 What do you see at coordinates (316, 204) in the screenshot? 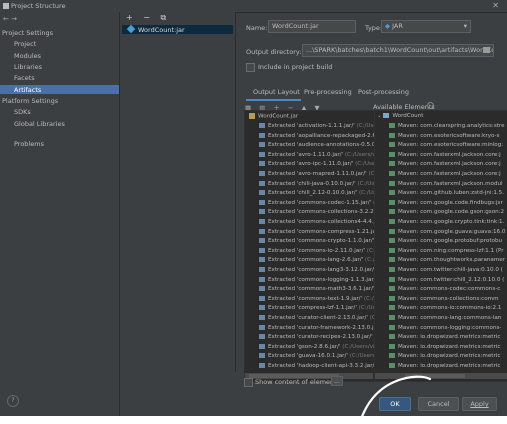
I see `extracted-item: Extracted 'commons-codec-1.15.jar/' (C:/` at bounding box center [316, 204].